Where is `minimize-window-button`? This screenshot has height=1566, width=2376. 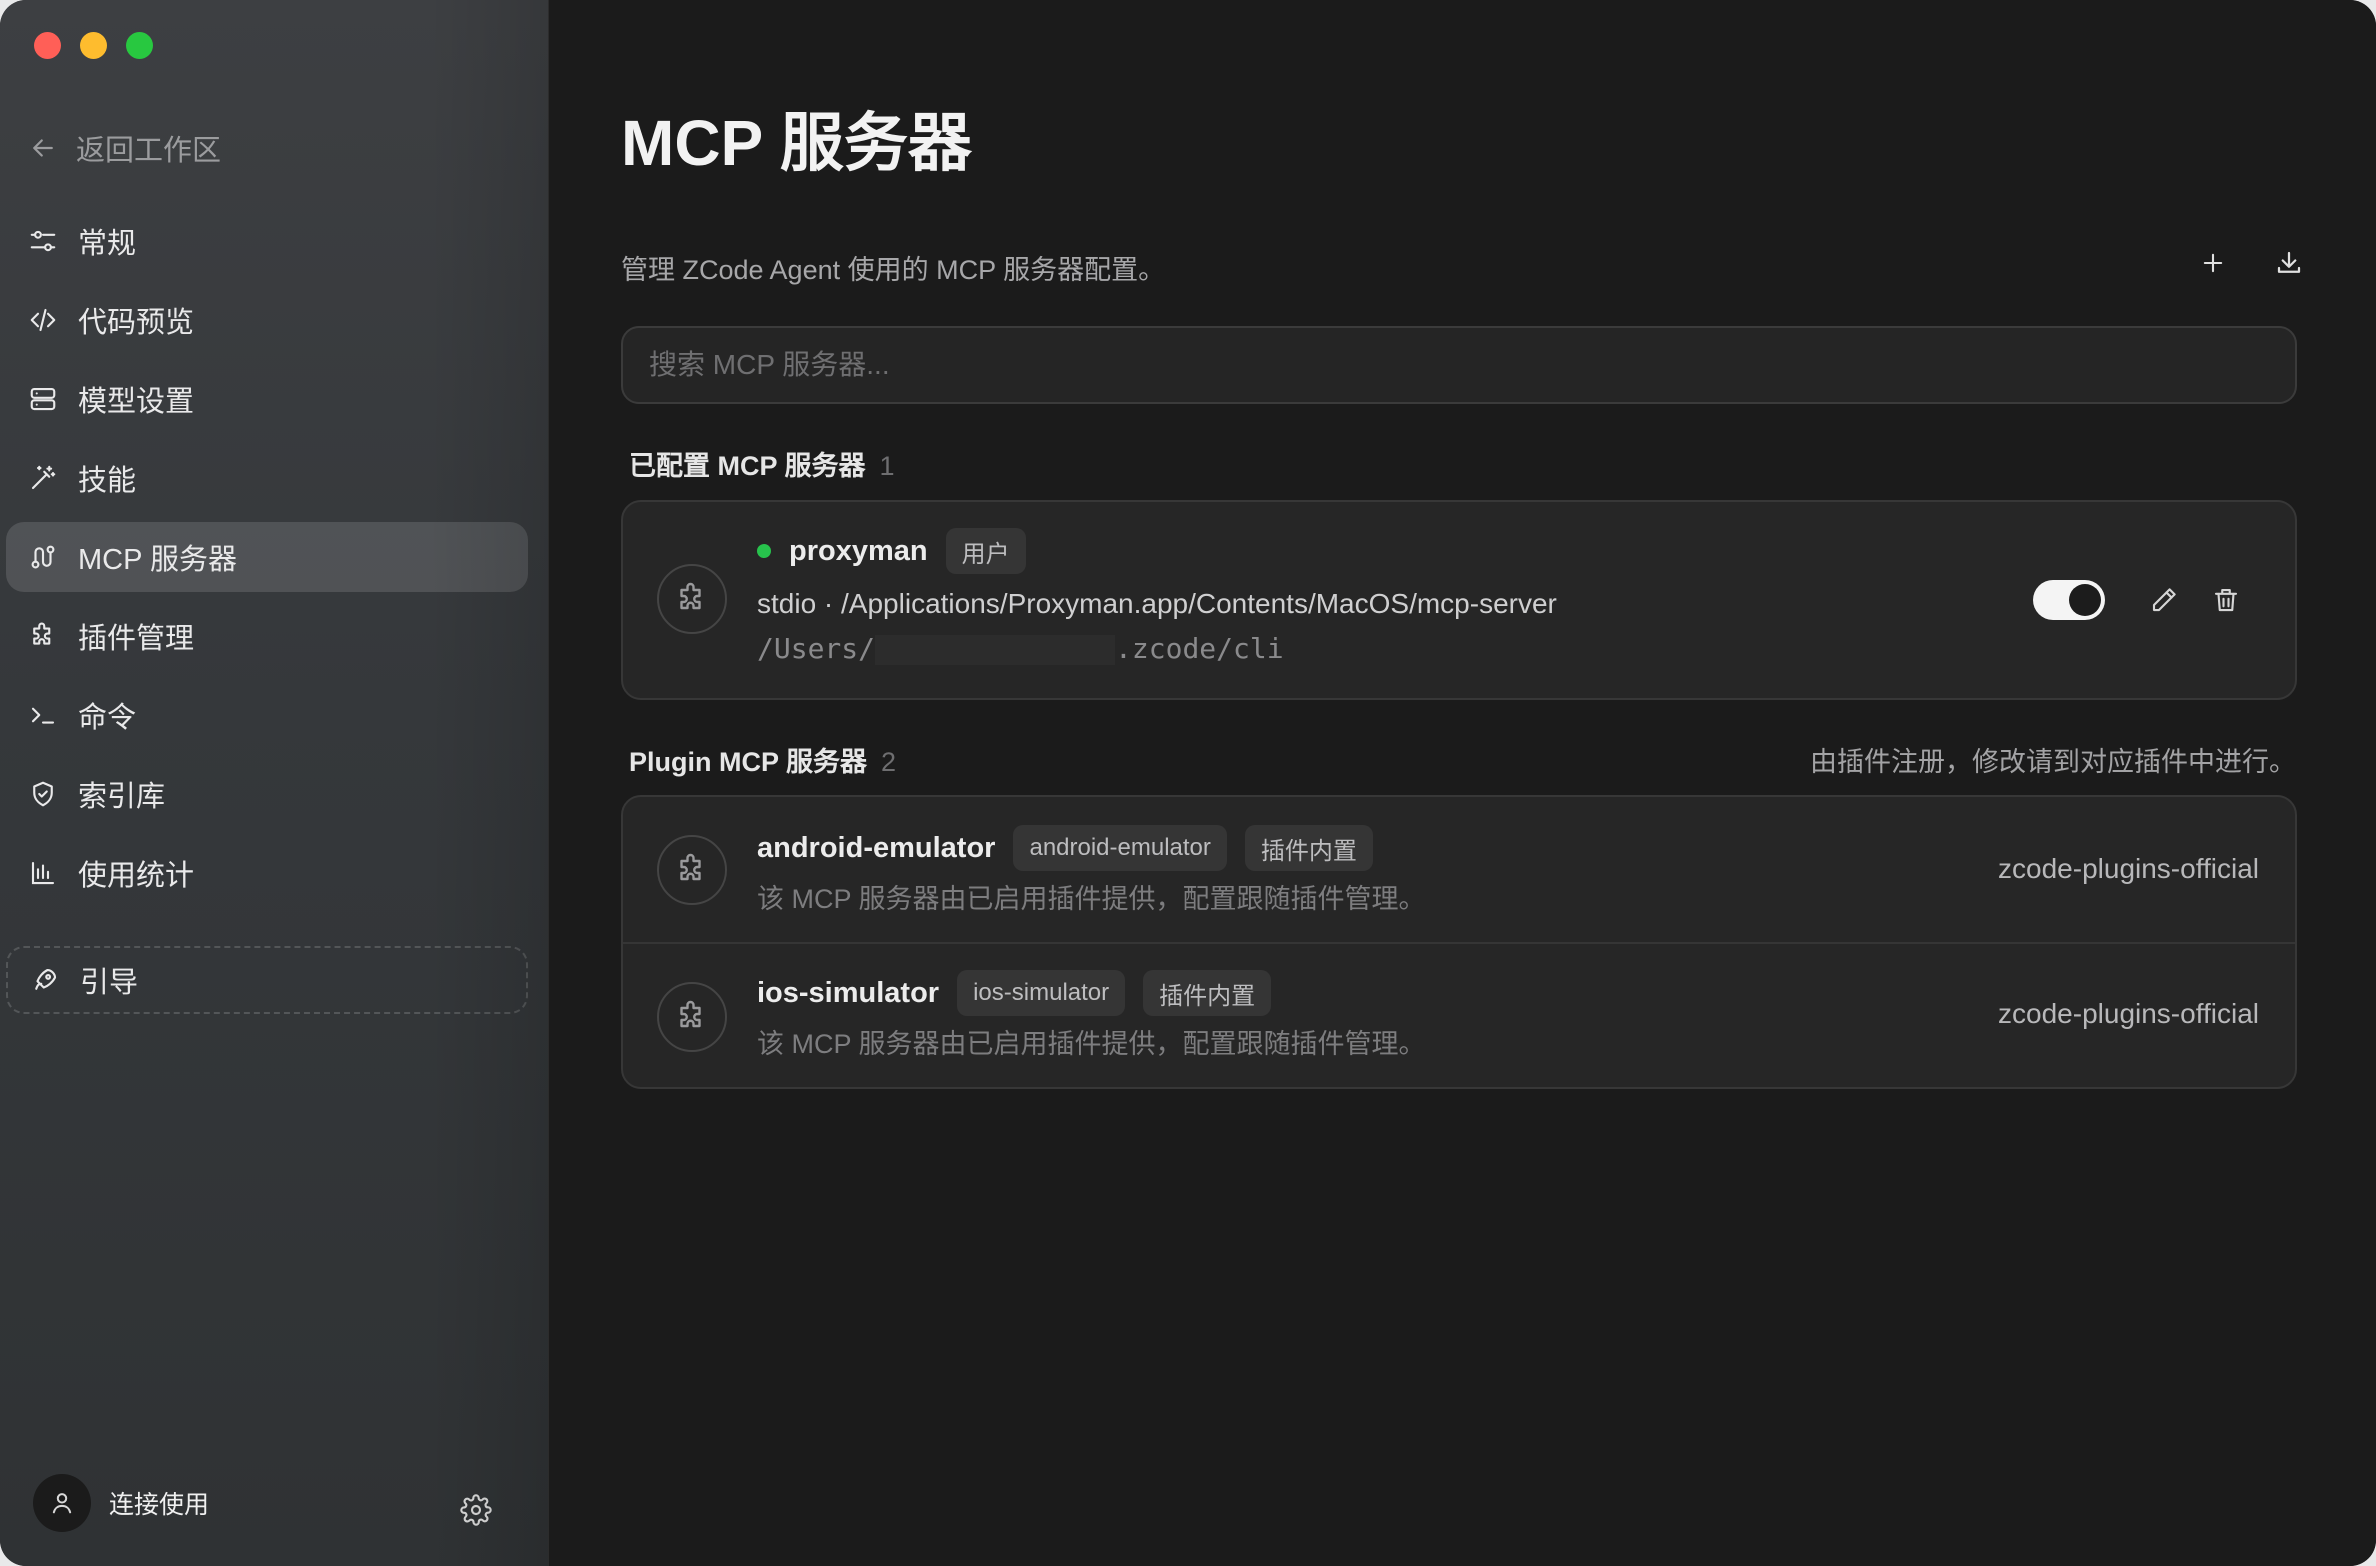 minimize-window-button is located at coordinates (93, 45).